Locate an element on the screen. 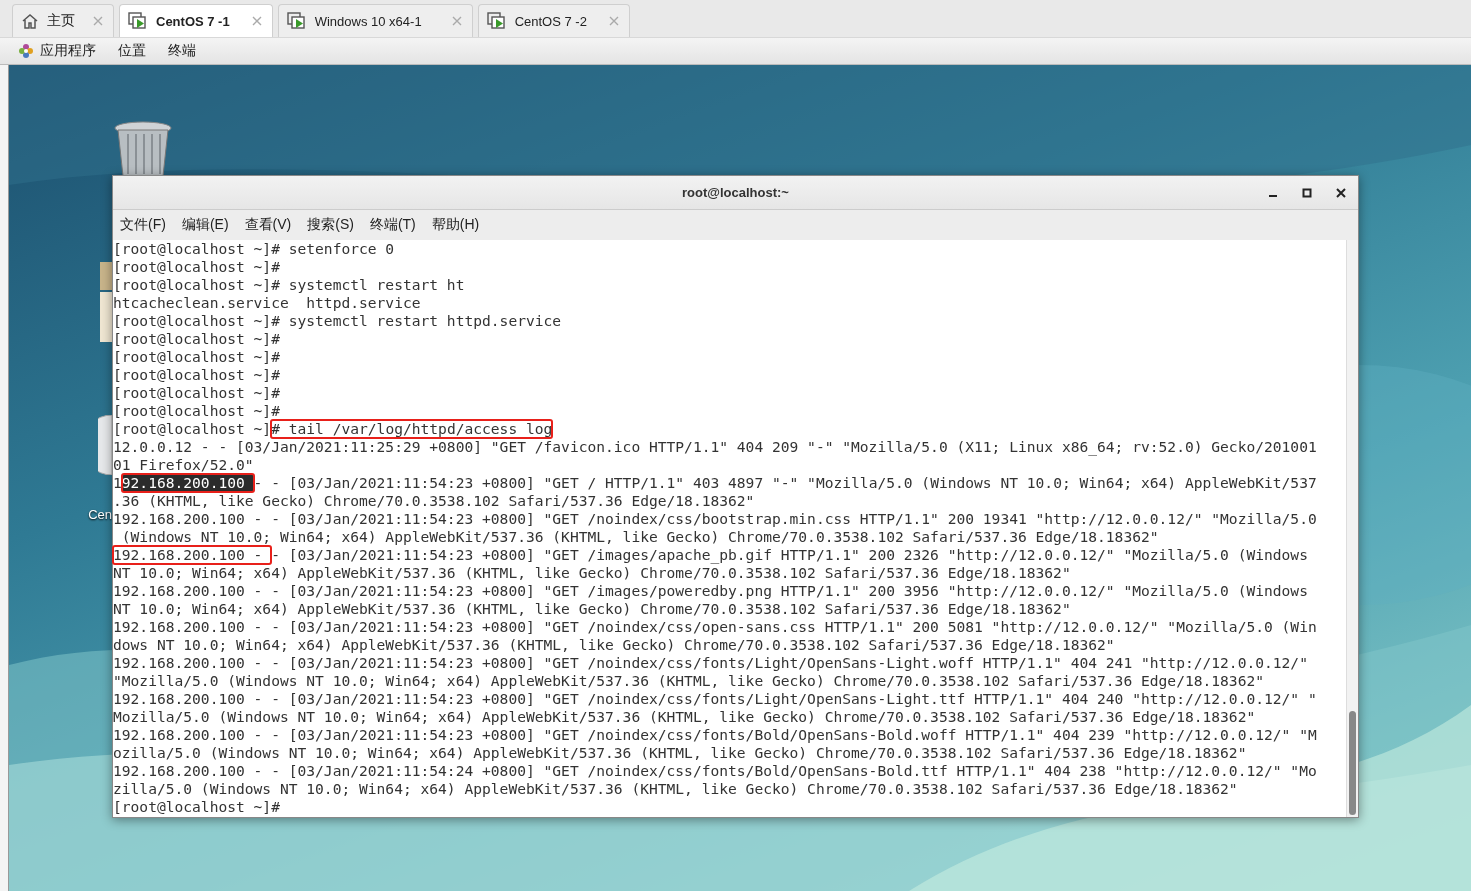 This screenshot has width=1471, height=891. terminal-text: - [03/Jan/2021:11:54:23 +0800] "GET /images/apache_pb.gif HTTP/1.1" 200 2326 "http://12.0.0.12/" "Mozilla/5.0 (Windows is located at coordinates (789, 554).